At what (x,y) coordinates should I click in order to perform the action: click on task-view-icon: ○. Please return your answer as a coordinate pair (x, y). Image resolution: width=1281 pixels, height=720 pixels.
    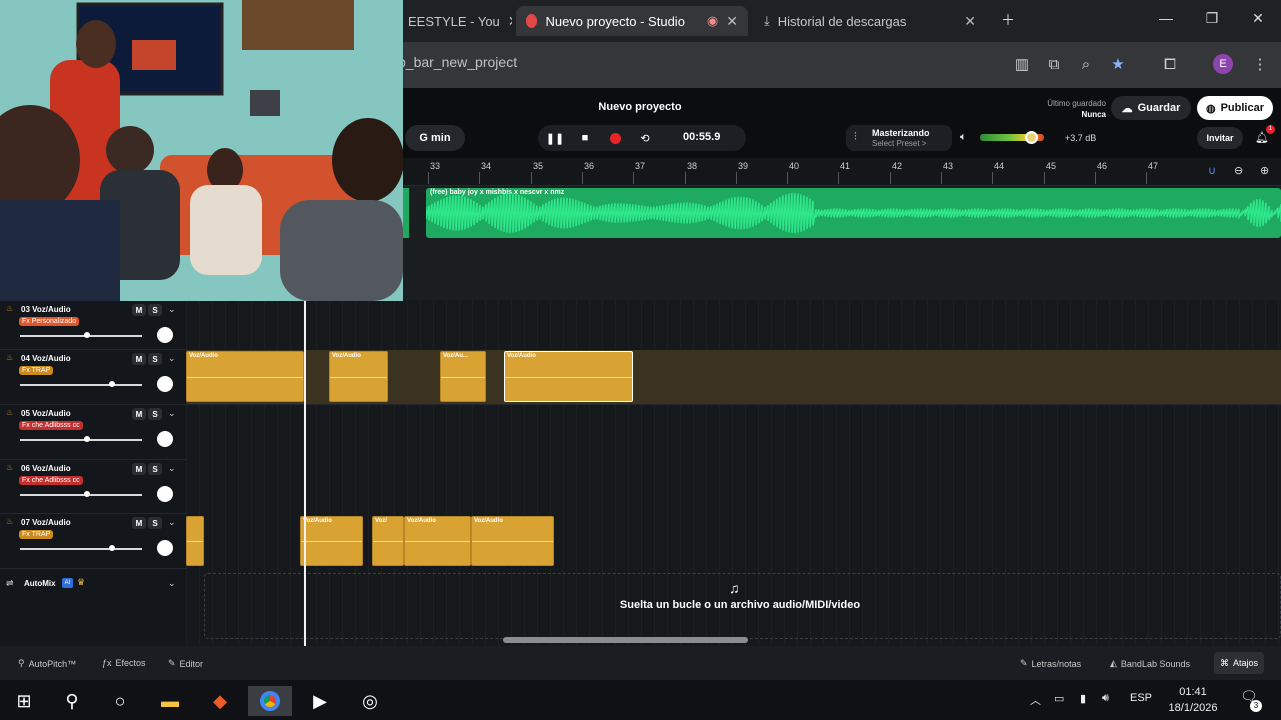
    Looking at the image, I should click on (120, 701).